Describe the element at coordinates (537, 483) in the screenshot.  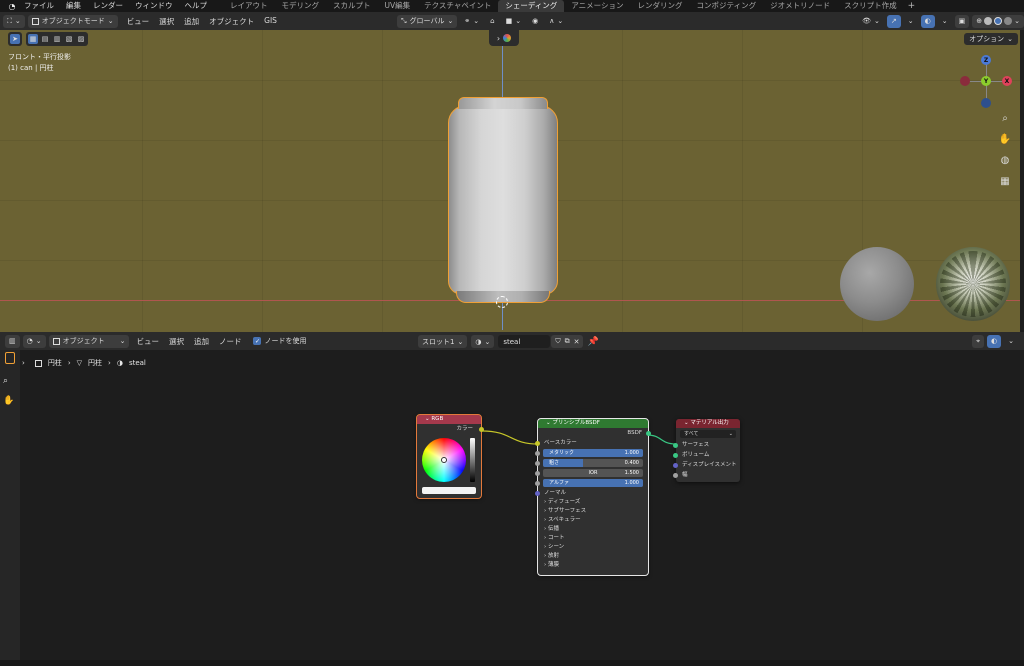
I see `alpha-socket` at that location.